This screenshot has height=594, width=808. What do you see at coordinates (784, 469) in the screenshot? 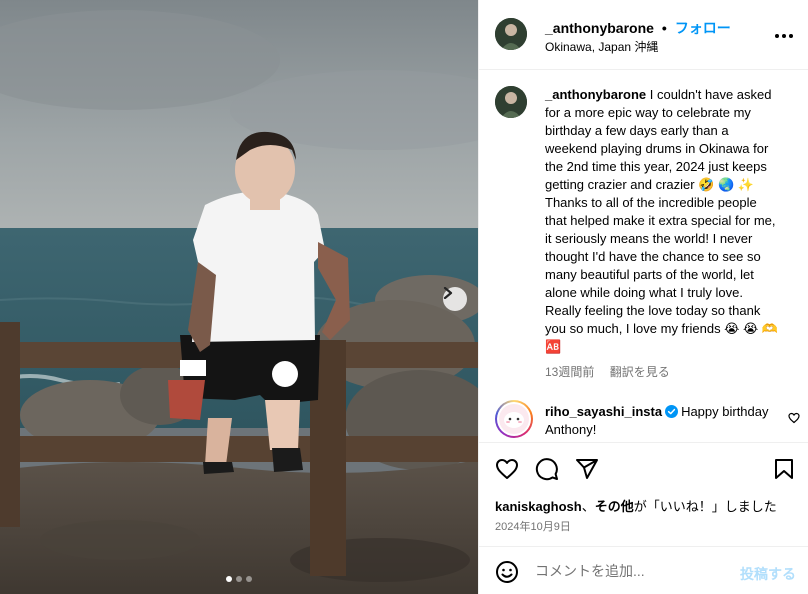
I see `save-bookmark-icon` at bounding box center [784, 469].